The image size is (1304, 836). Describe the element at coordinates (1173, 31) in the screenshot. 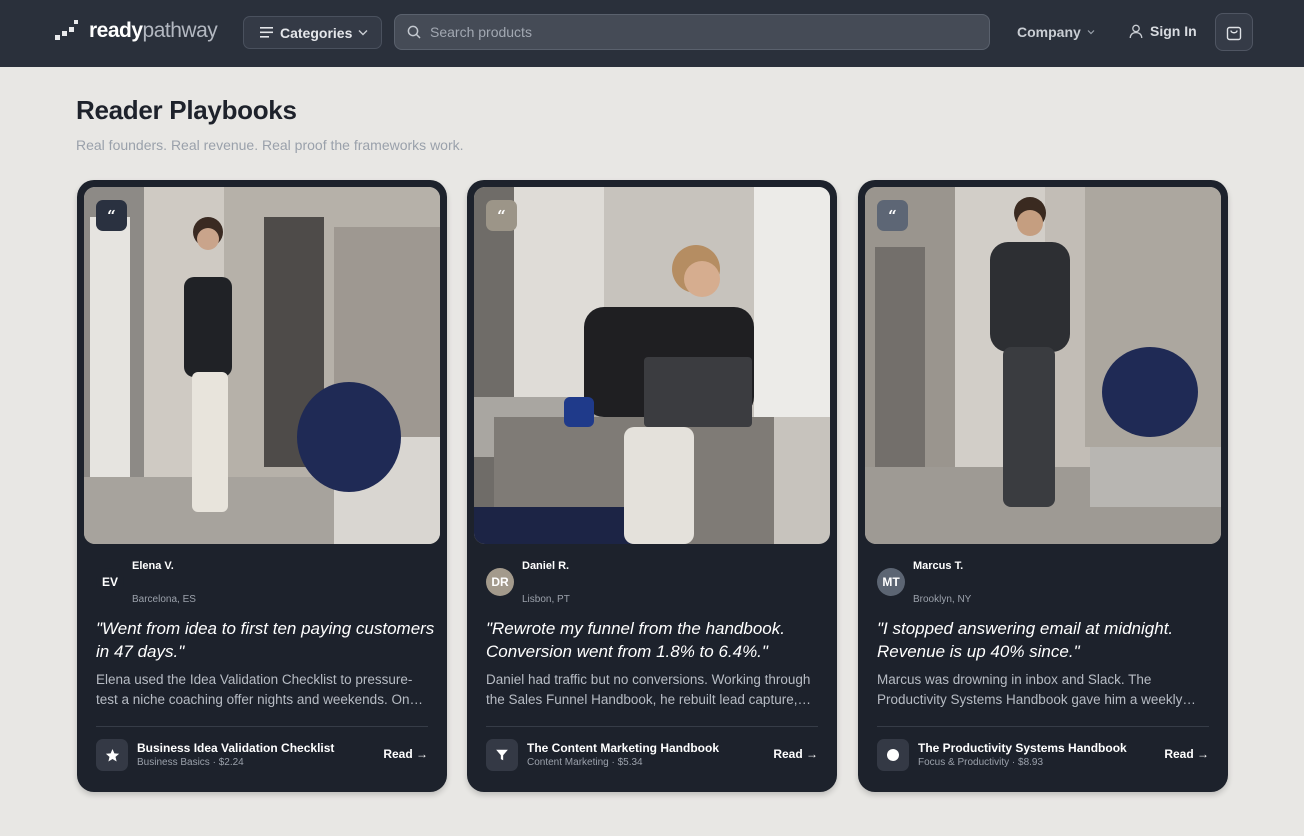

I see `sign-in-label: Sign In` at that location.